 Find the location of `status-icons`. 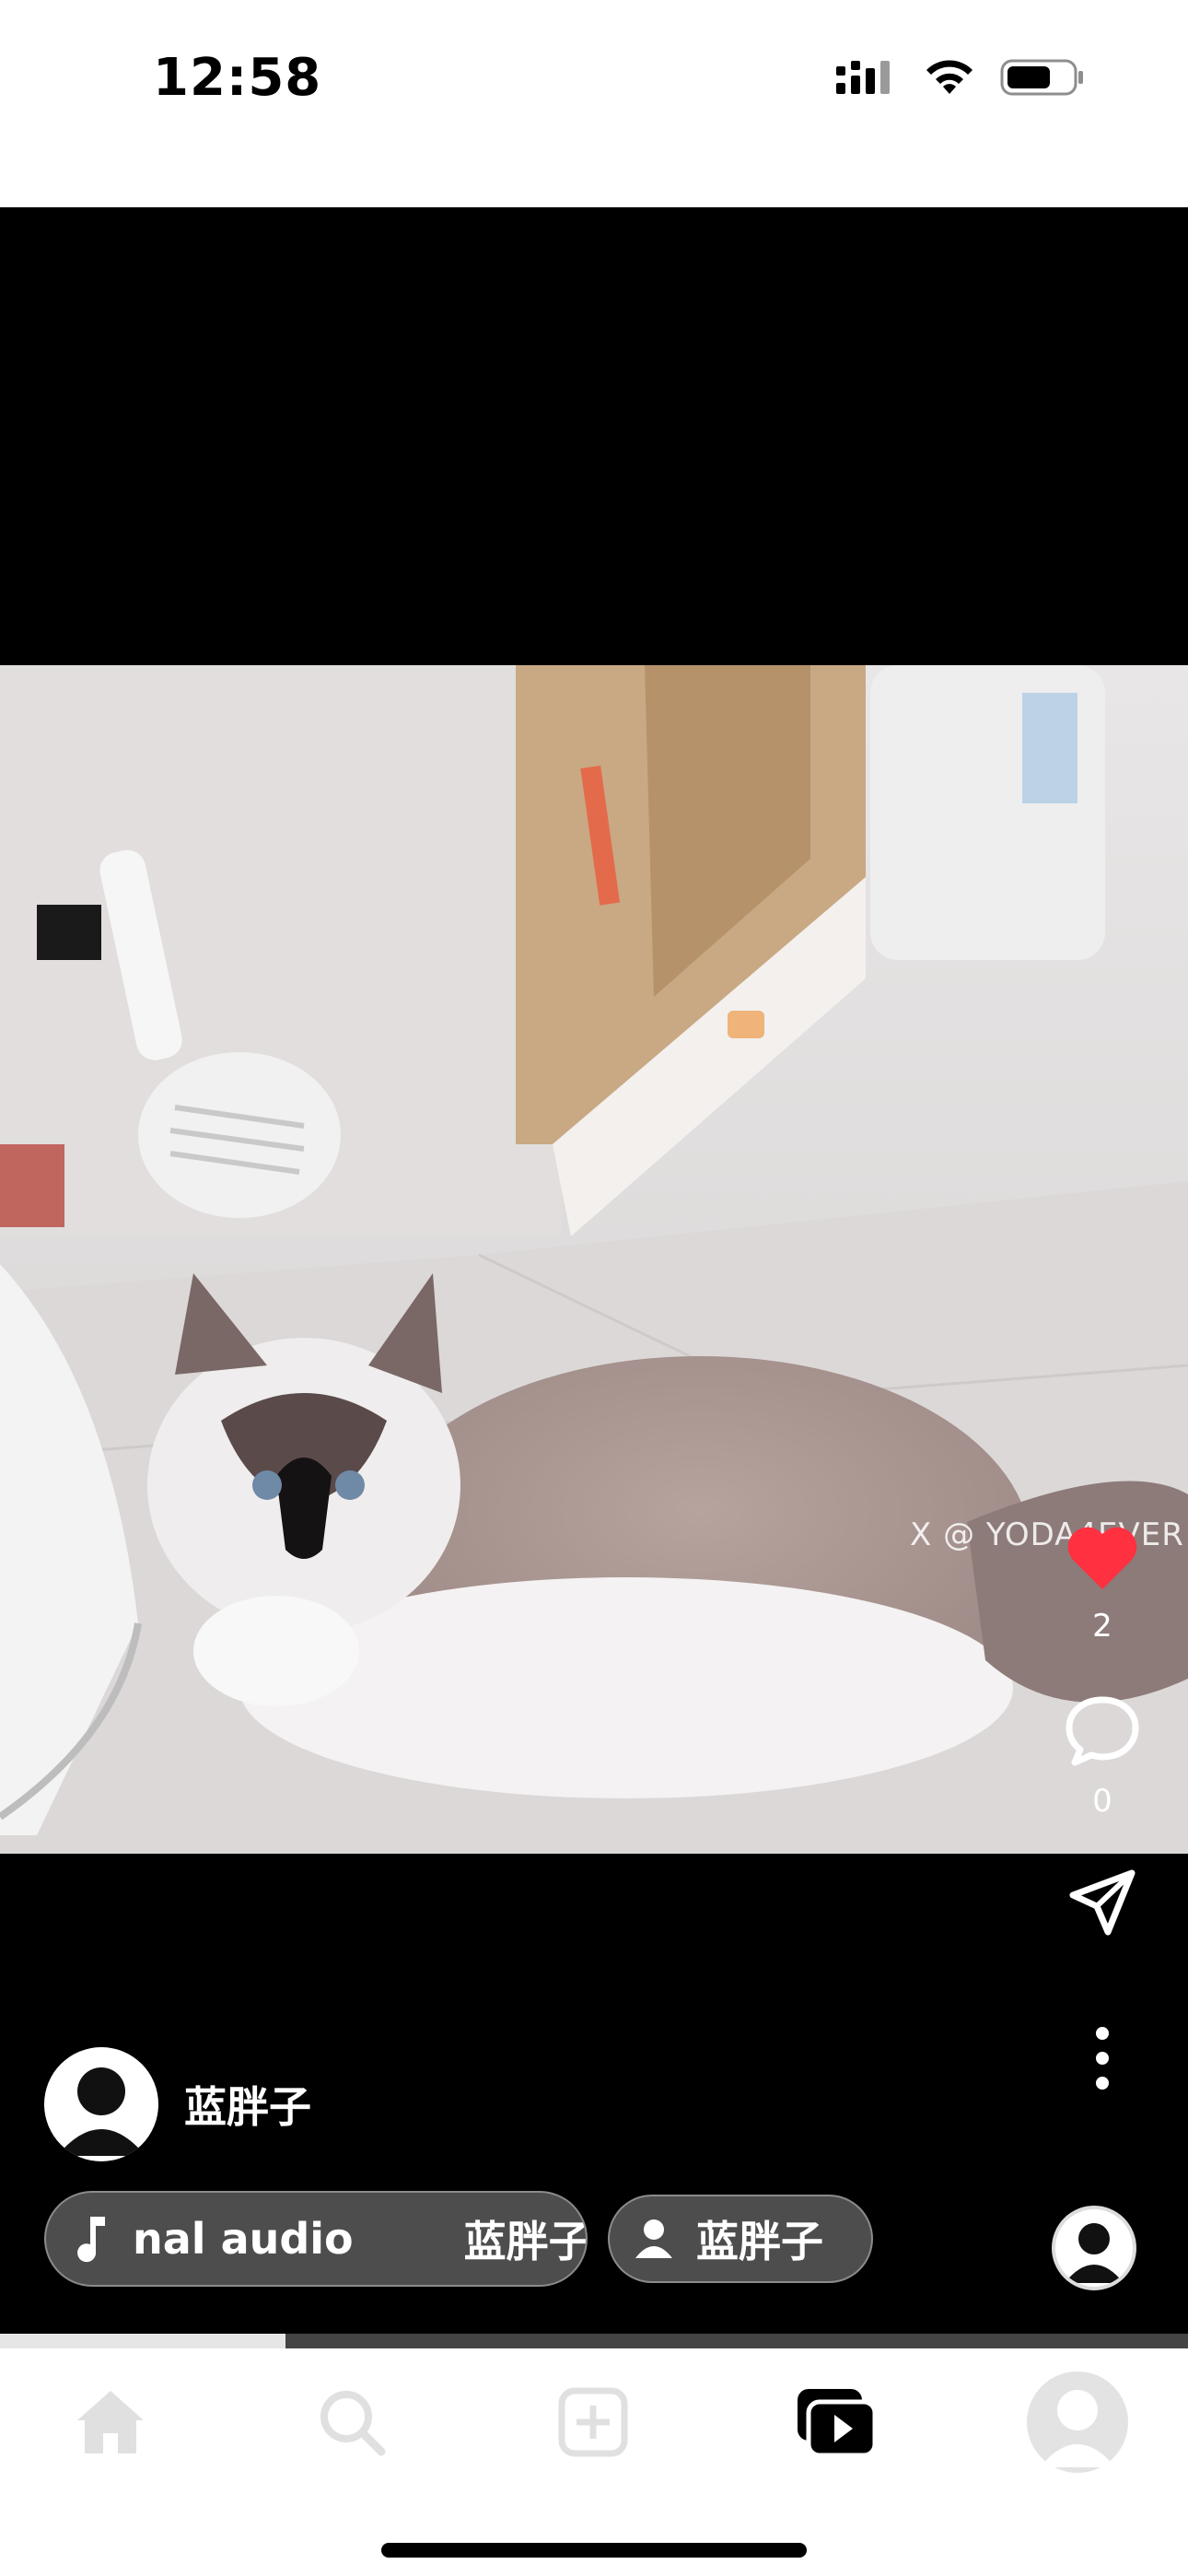

status-icons is located at coordinates (959, 77).